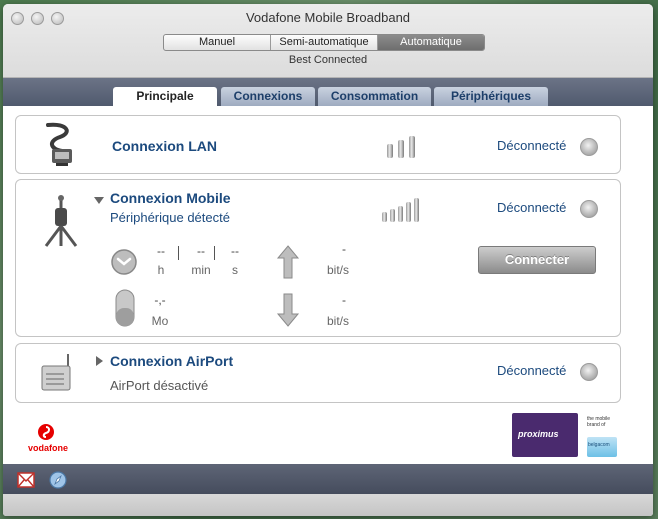 The image size is (658, 519). I want to click on mode-semi-automatique: Semi-automatique, so click(324, 42).